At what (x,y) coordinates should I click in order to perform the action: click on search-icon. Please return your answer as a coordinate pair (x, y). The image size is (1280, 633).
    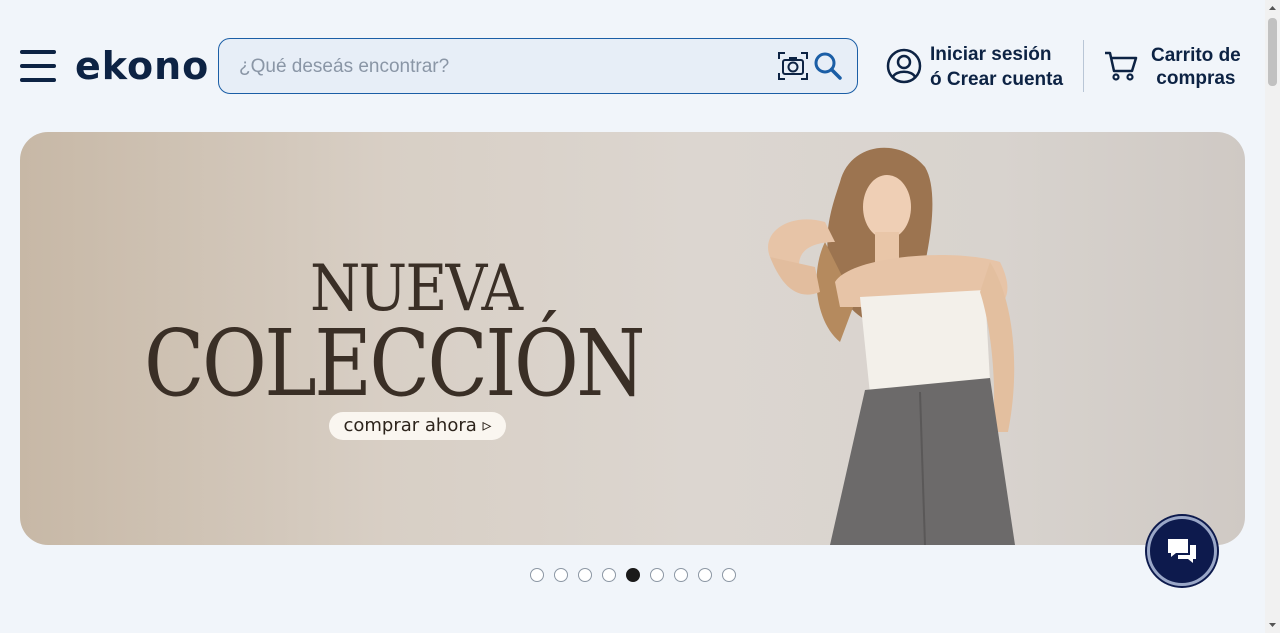
    Looking at the image, I should click on (828, 66).